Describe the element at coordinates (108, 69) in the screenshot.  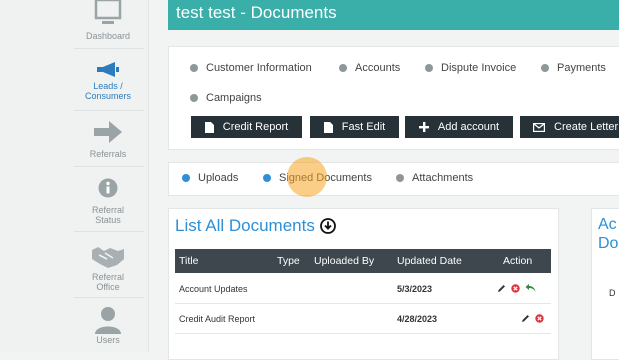
I see `megaphone-icon` at that location.